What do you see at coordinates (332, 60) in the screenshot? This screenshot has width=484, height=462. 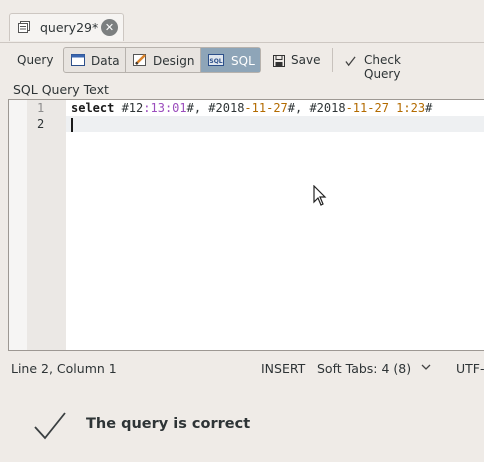 I see `toolbar-separator` at bounding box center [332, 60].